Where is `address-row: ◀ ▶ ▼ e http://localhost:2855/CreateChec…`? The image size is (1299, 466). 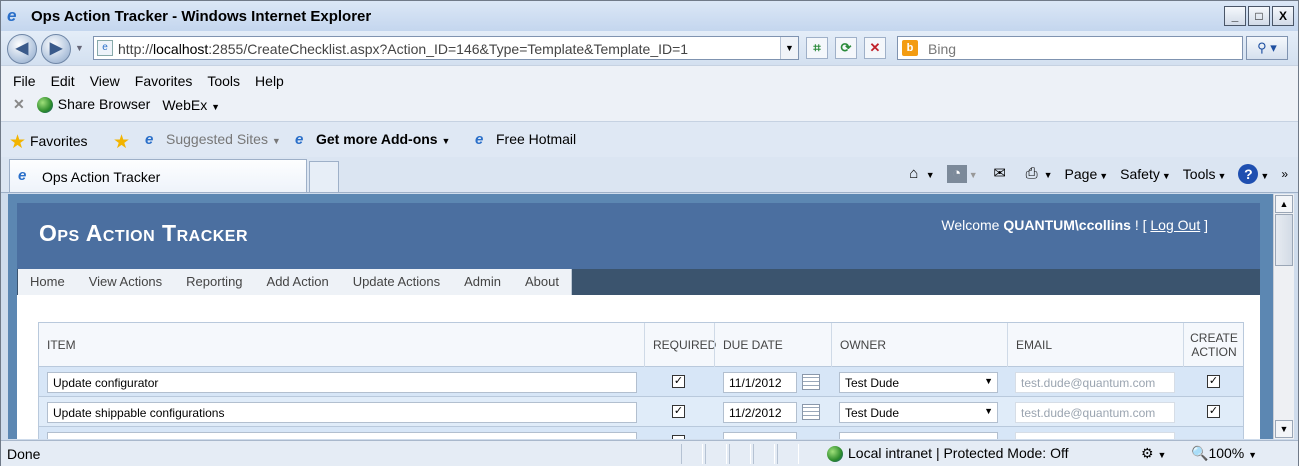
address-row: ◀ ▶ ▼ e http://localhost:2855/CreateChec… is located at coordinates (649, 48).